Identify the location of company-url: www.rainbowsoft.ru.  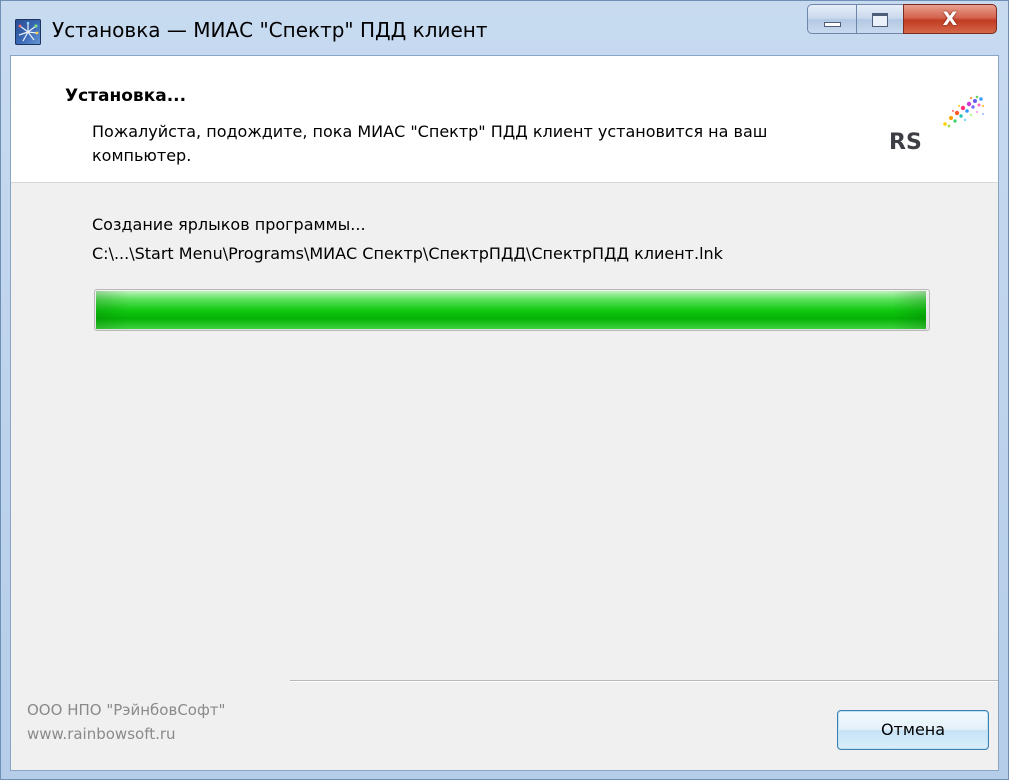
(101, 734).